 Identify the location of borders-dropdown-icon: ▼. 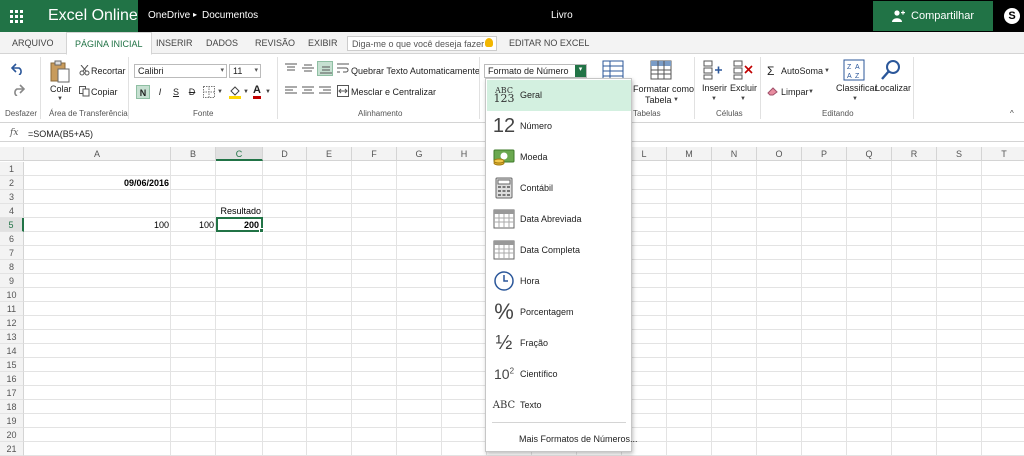
(220, 92).